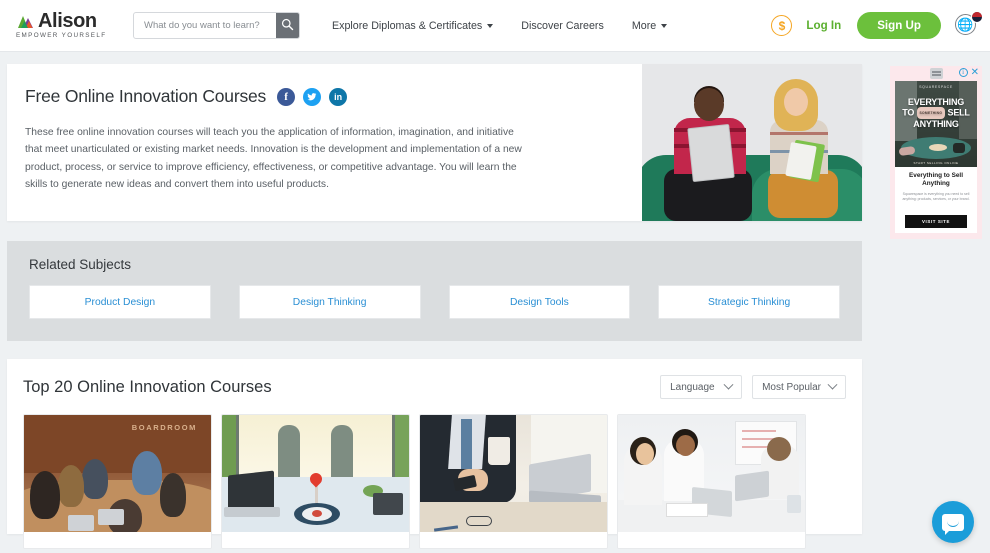  What do you see at coordinates (782, 25) in the screenshot?
I see `dollar-coin-icon: $` at bounding box center [782, 25].